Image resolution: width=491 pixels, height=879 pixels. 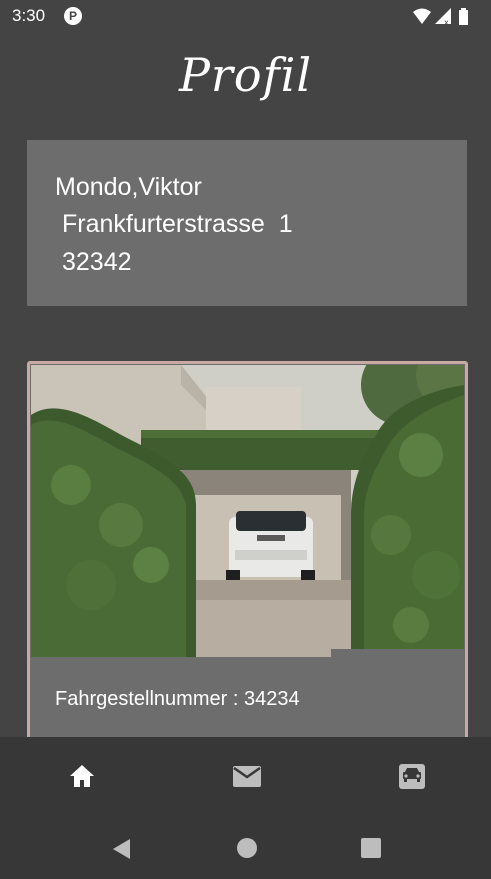 What do you see at coordinates (128, 187) in the screenshot?
I see `profile-name: Mondo,Viktor` at bounding box center [128, 187].